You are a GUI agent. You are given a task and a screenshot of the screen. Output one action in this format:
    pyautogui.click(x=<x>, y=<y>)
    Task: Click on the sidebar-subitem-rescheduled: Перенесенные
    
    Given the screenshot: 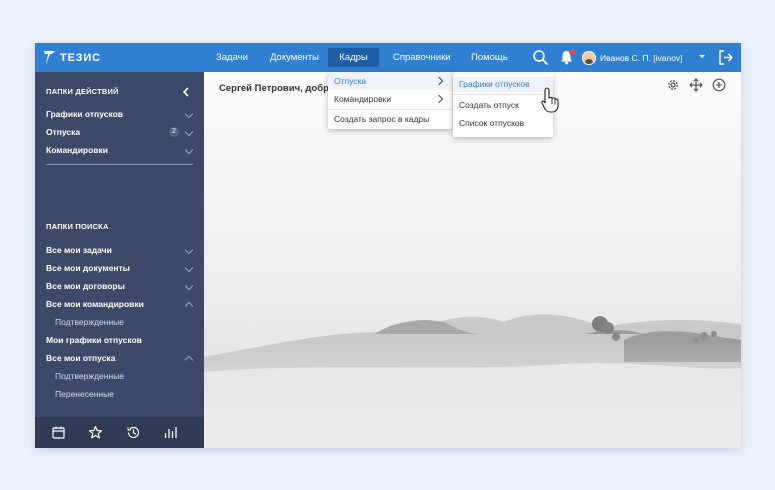 What is the action you would take?
    pyautogui.click(x=84, y=394)
    